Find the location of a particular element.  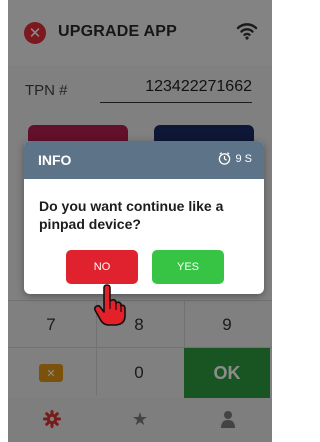

yes-button: YES is located at coordinates (188, 267).